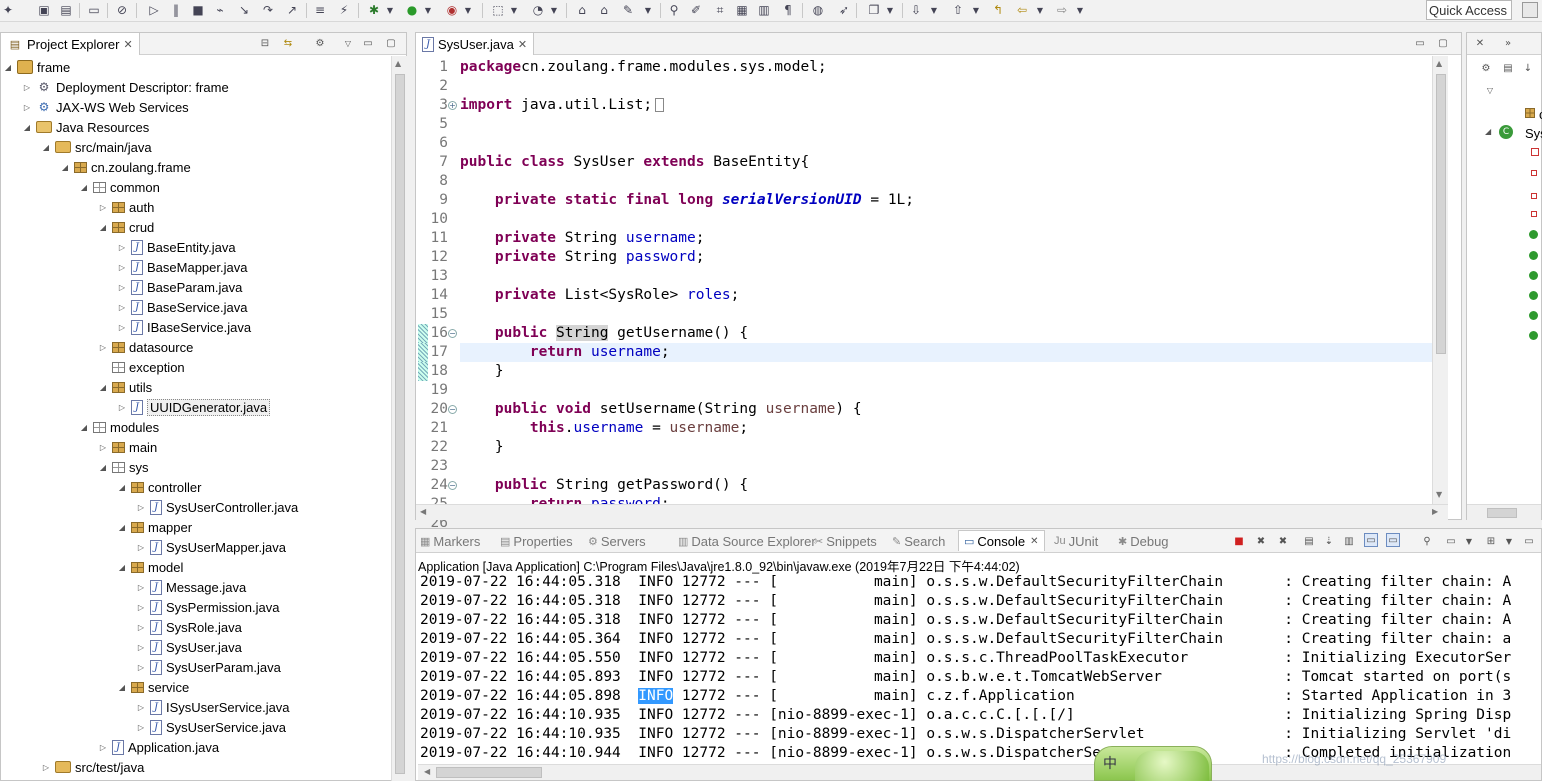  Describe the element at coordinates (1261, 541) in the screenshot. I see `remove-launch-icon: ✖` at that location.